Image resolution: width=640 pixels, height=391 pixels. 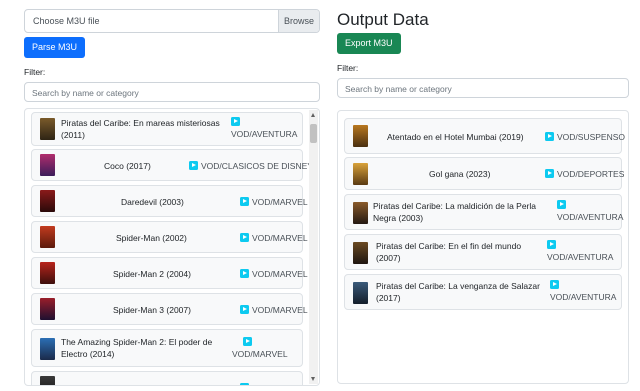 I want to click on export-m3u-button: Export M3U, so click(x=369, y=43).